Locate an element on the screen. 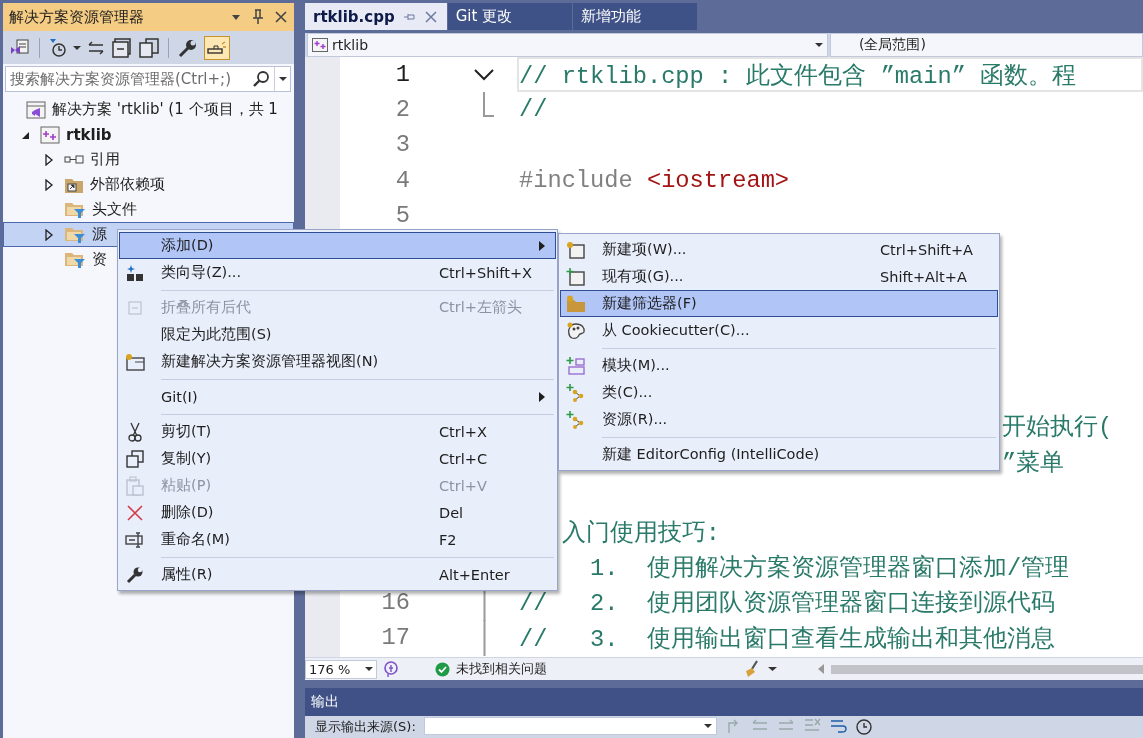 The width and height of the screenshot is (1143, 738). panel-title: 解决方案资源管理器 is located at coordinates (77, 17).